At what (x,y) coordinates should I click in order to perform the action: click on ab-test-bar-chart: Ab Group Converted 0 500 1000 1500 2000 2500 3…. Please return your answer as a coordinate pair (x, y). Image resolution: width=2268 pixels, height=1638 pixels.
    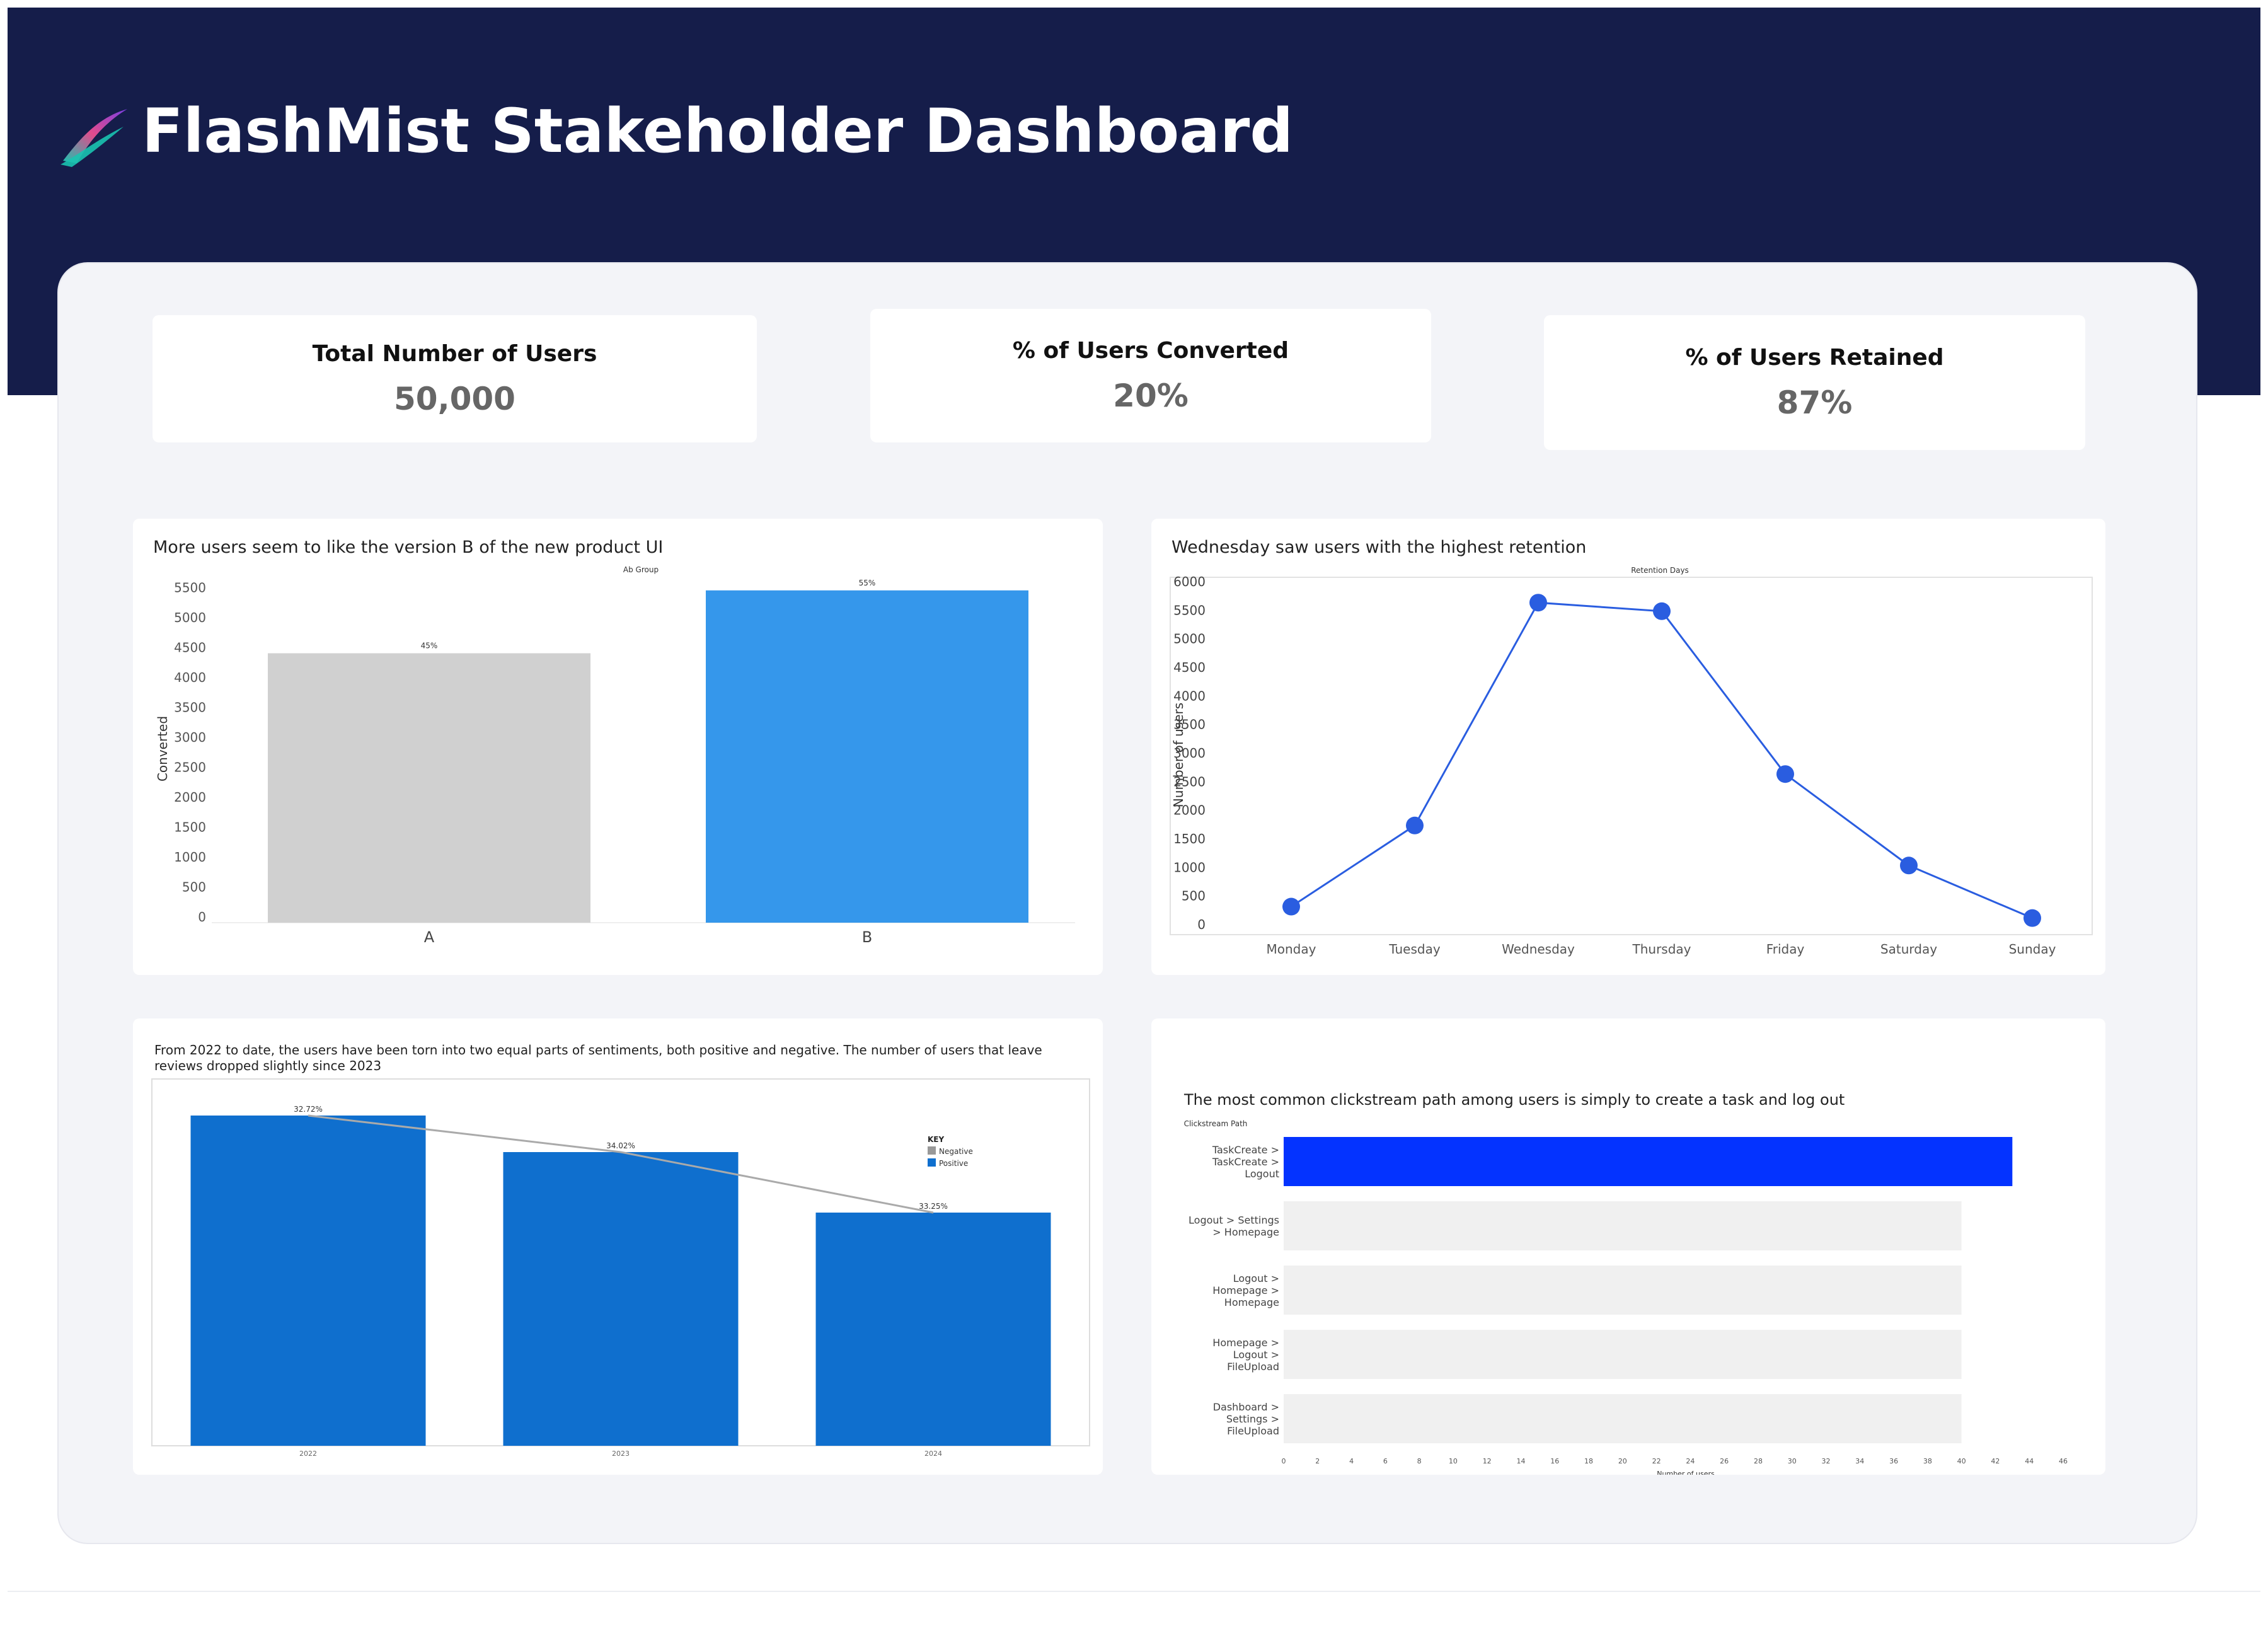
    Looking at the image, I should click on (615, 755).